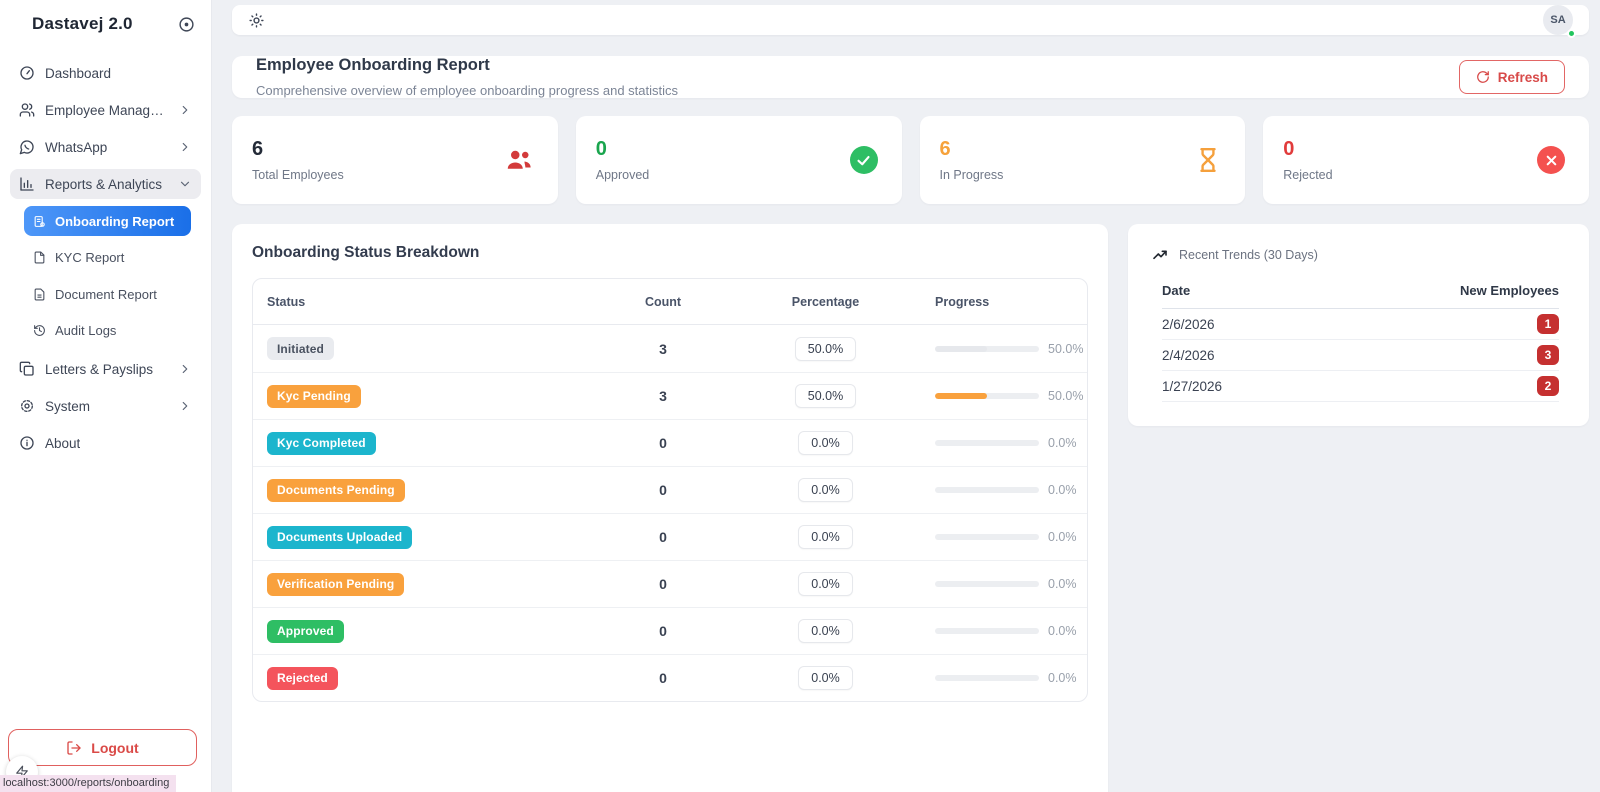 This screenshot has height=792, width=1600. What do you see at coordinates (825, 301) in the screenshot?
I see `column-header-percentage: Percentage` at bounding box center [825, 301].